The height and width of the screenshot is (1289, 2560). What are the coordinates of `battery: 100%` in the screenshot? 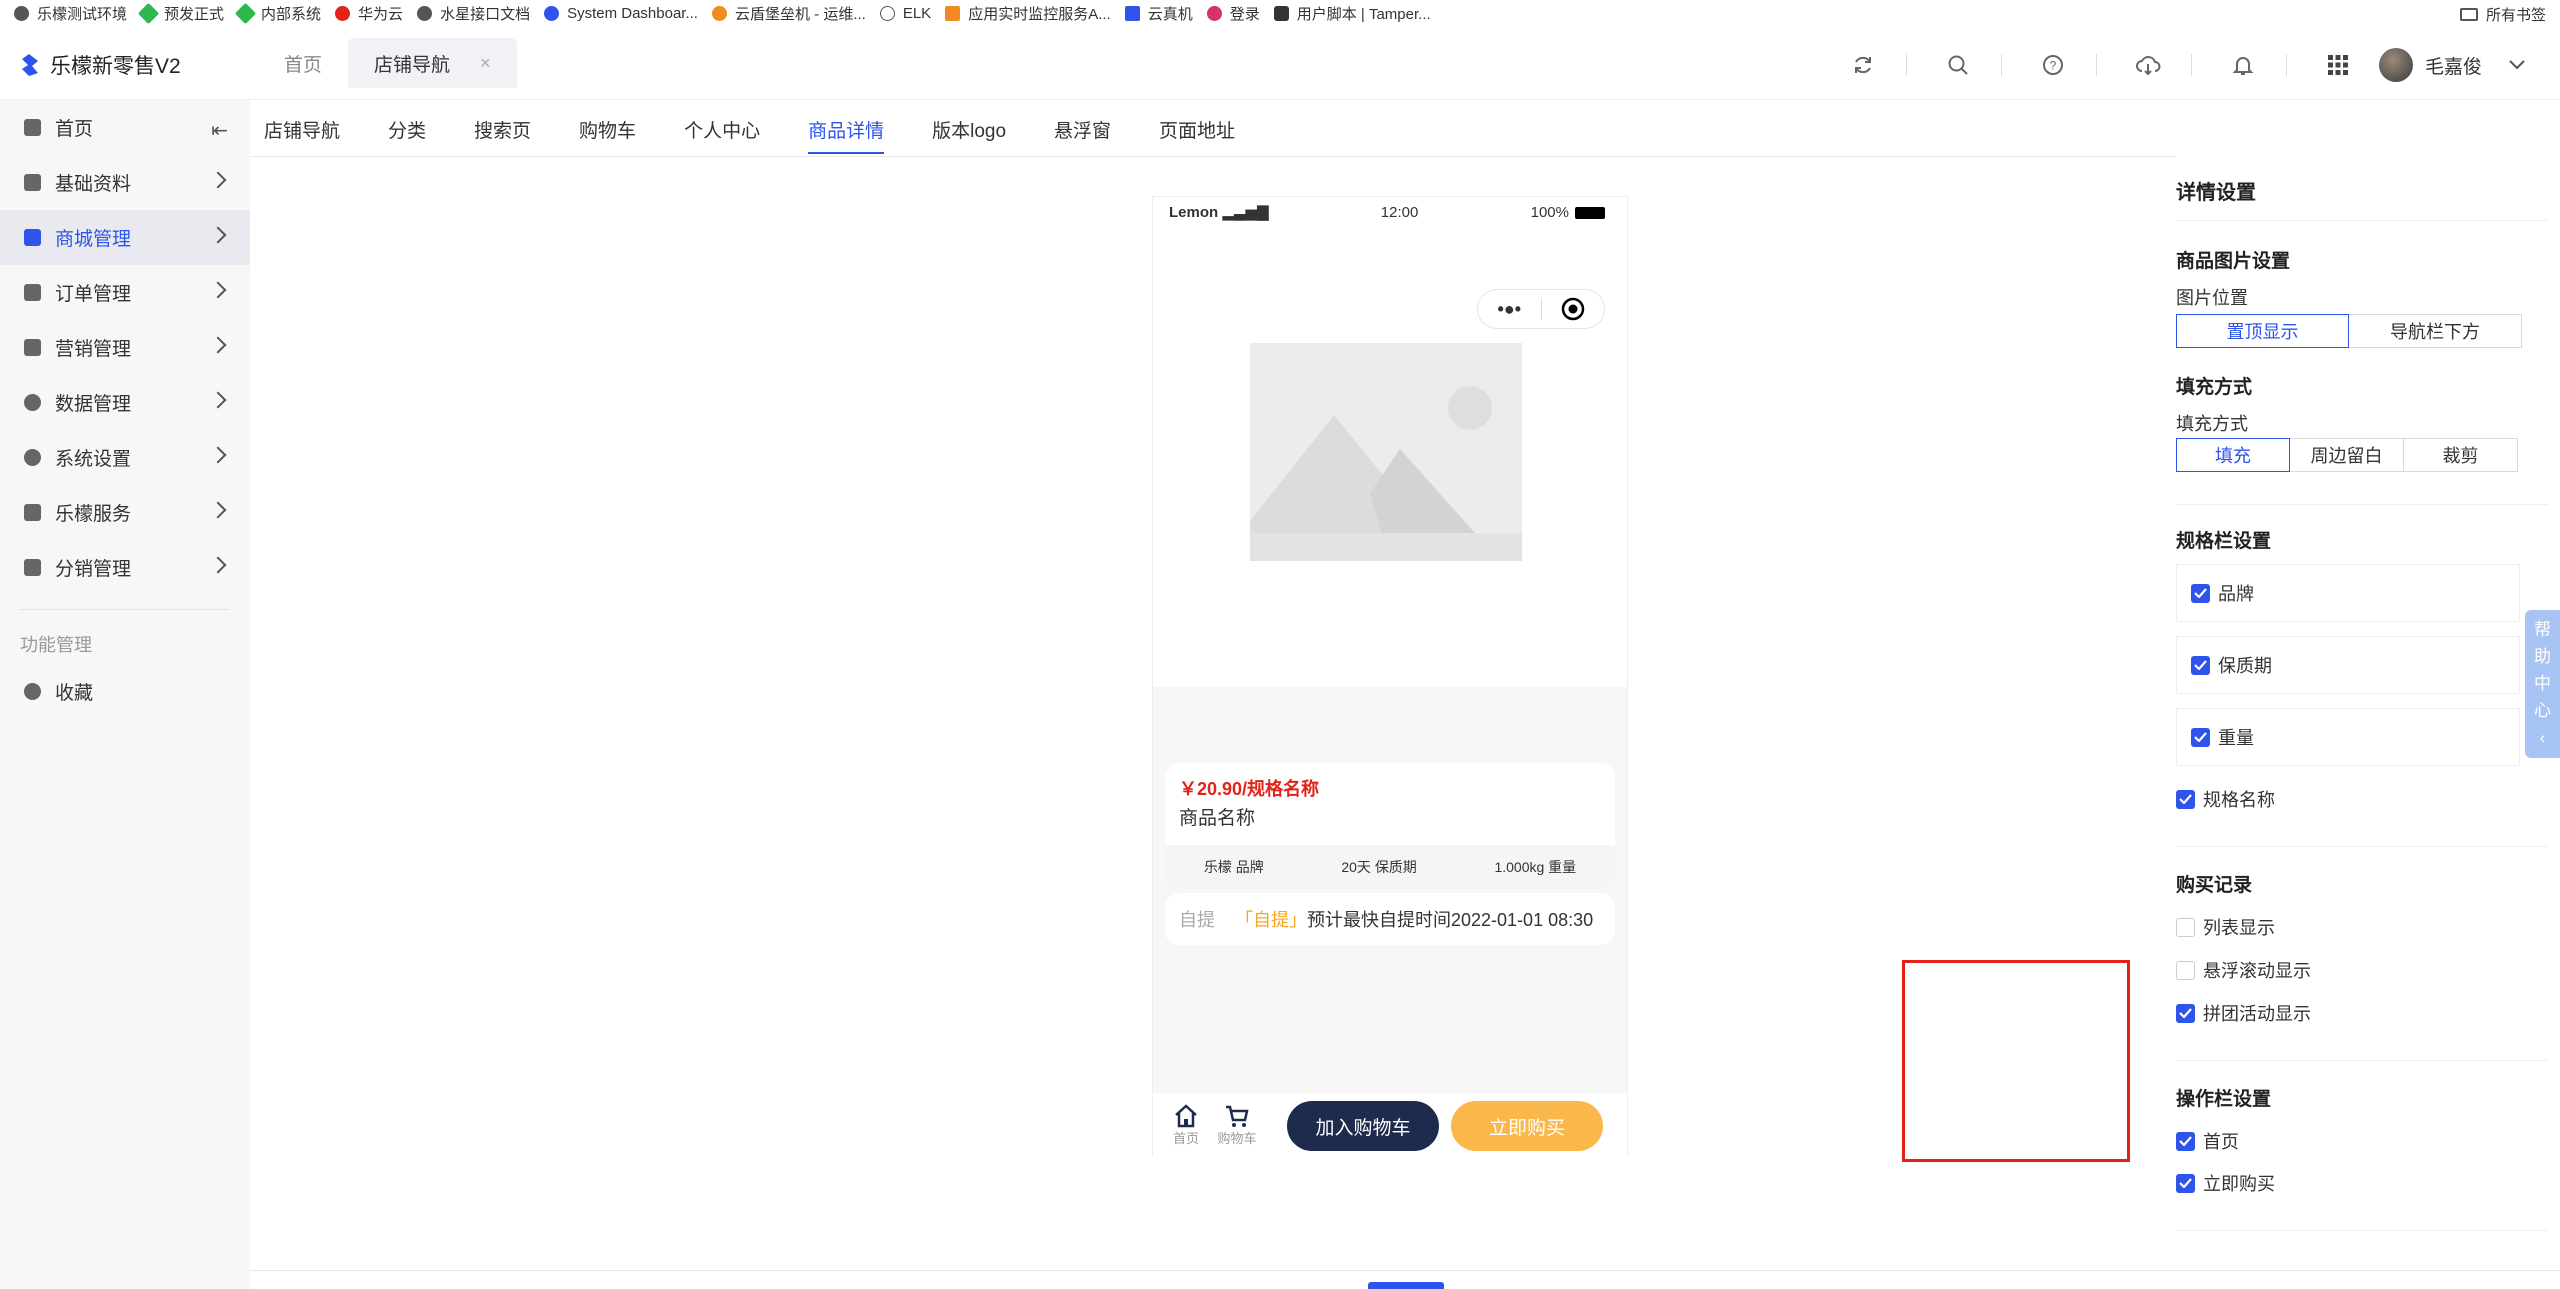 It's located at (1568, 212).